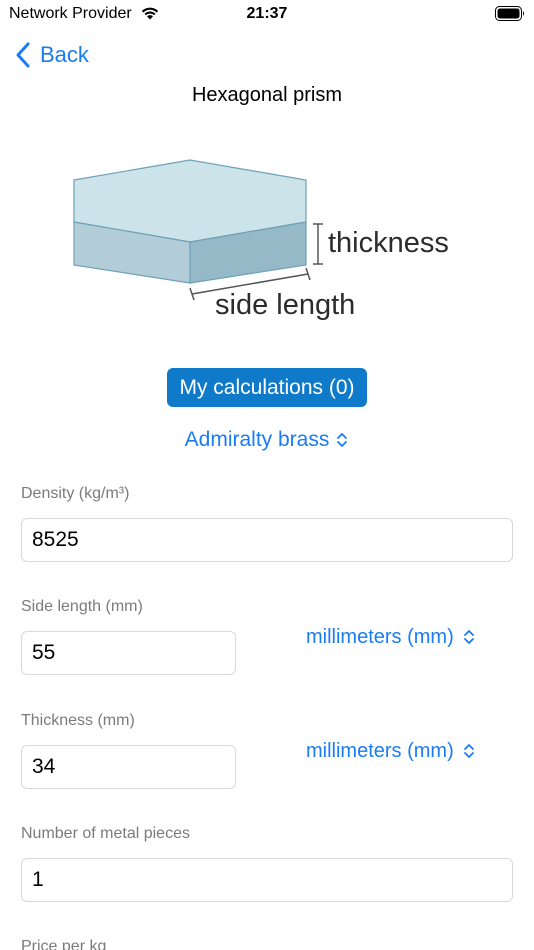 The height and width of the screenshot is (950, 534). I want to click on my-calculations-button: My calculations (0), so click(267, 387).